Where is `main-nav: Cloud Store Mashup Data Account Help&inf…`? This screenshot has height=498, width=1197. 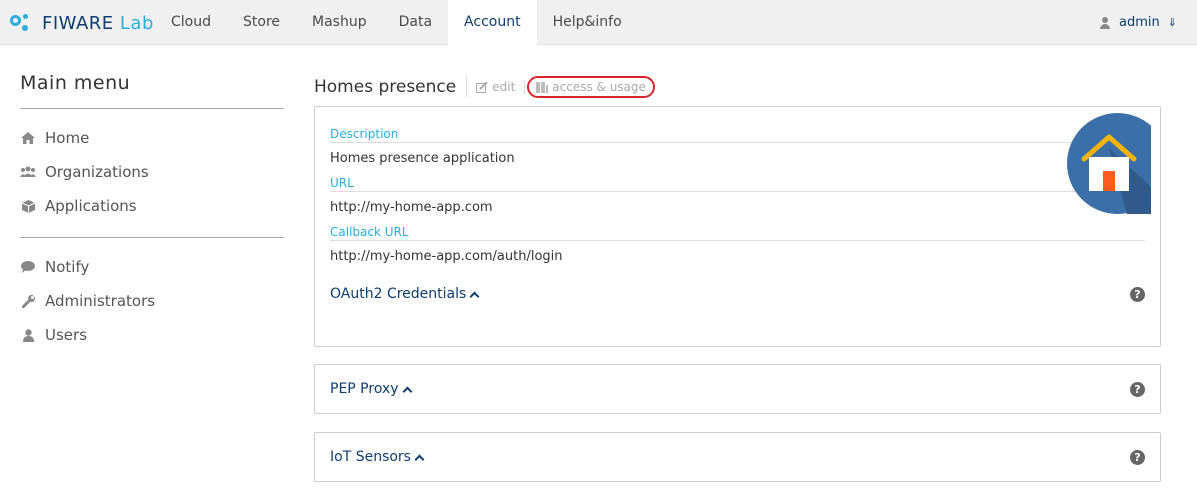
main-nav: Cloud Store Mashup Data Account Help&inf… is located at coordinates (396, 23).